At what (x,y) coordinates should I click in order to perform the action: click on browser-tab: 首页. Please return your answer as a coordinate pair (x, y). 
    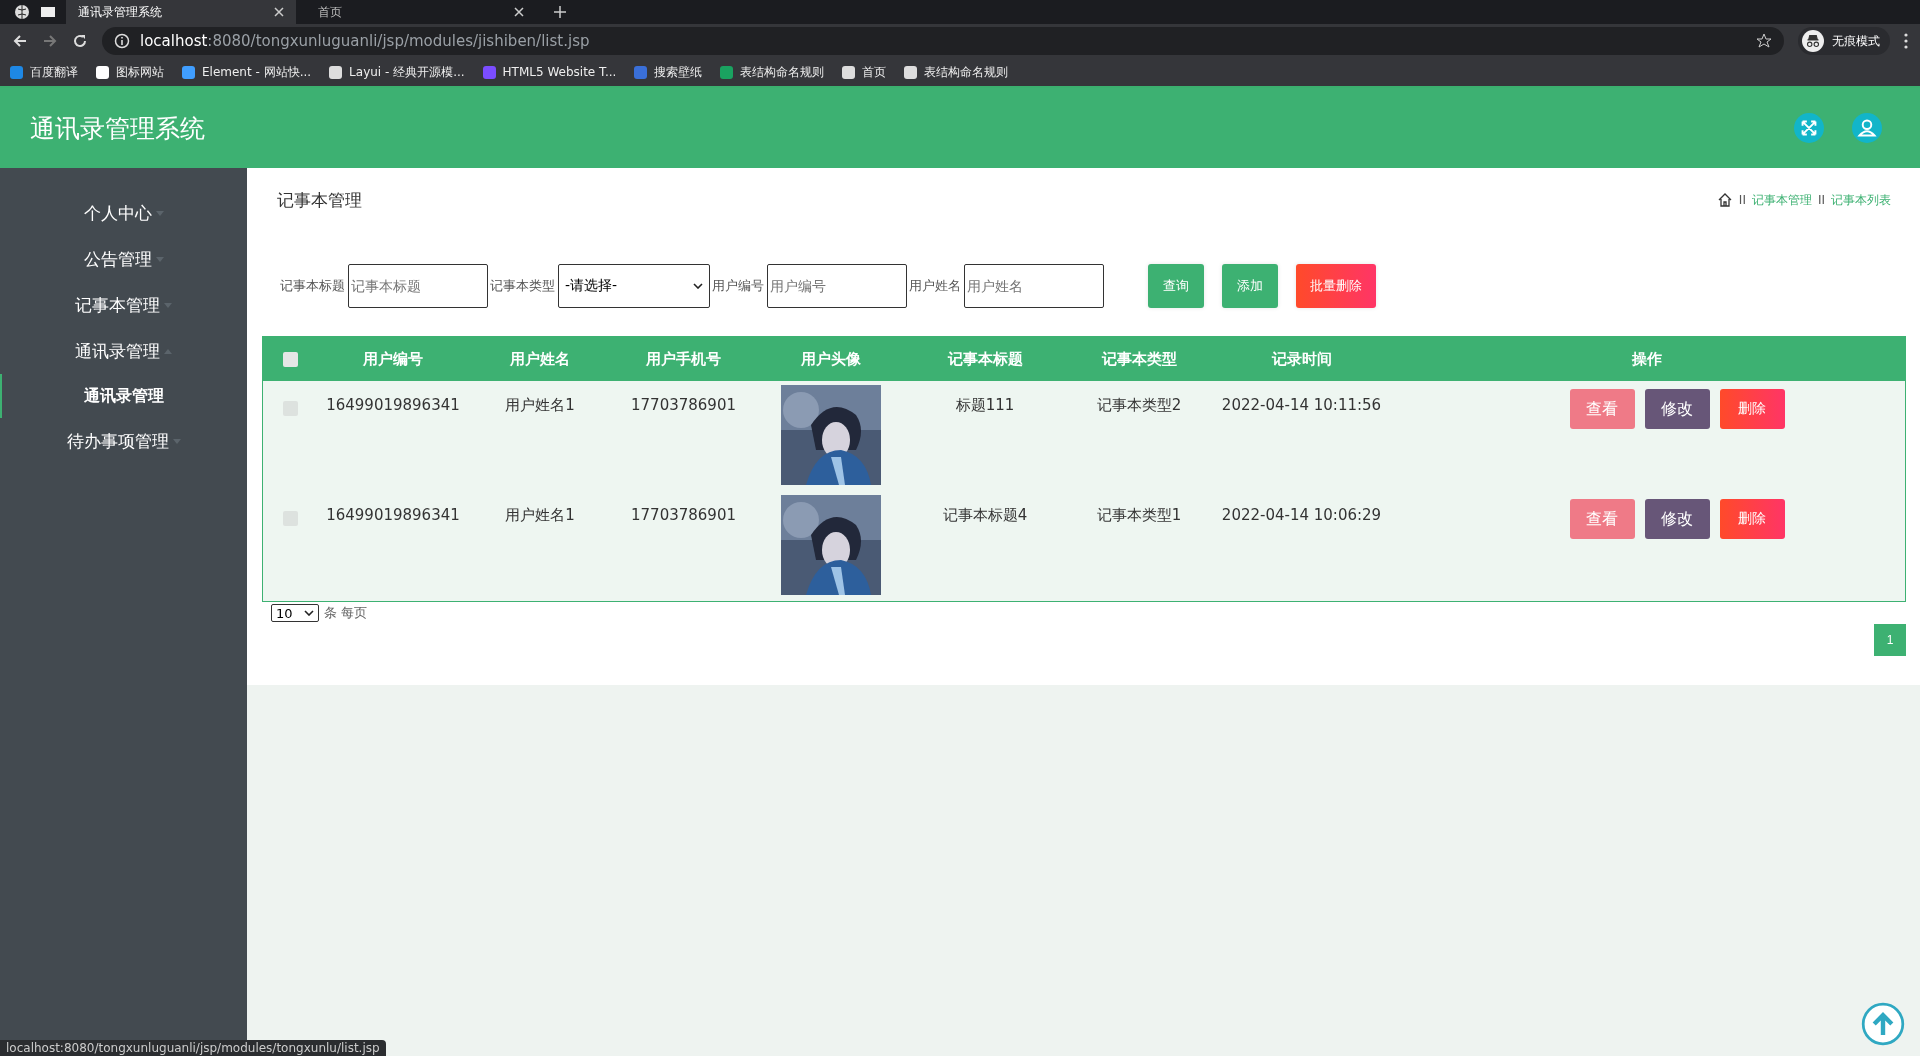
    Looking at the image, I should click on (421, 12).